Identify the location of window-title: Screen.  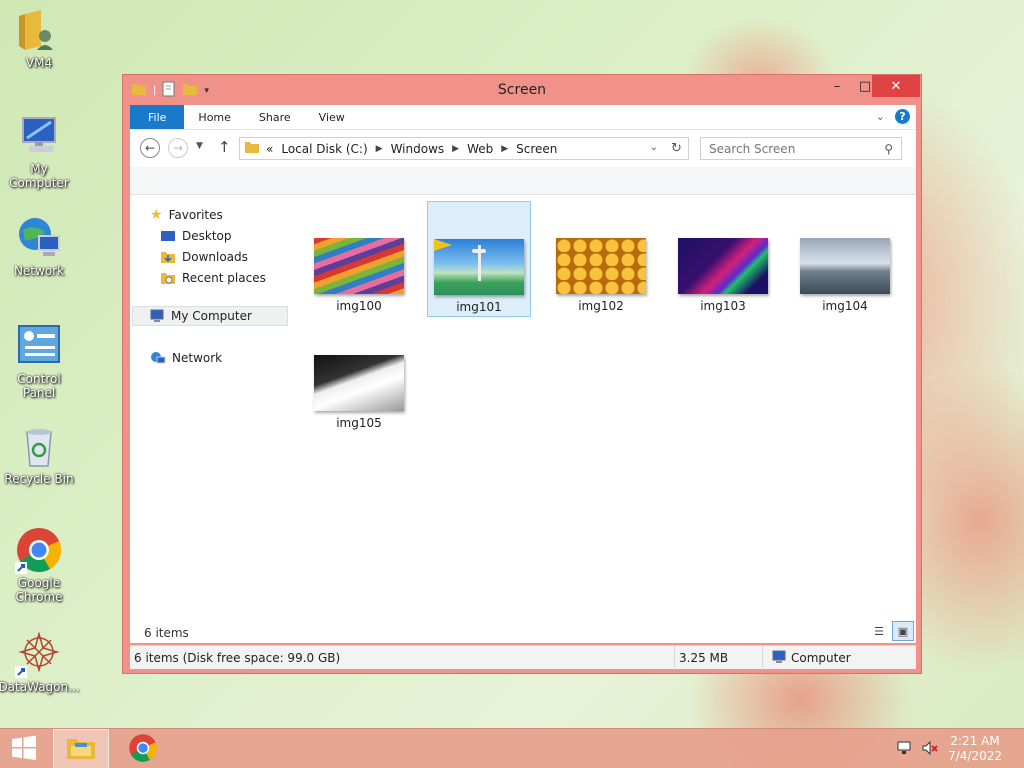
(522, 90).